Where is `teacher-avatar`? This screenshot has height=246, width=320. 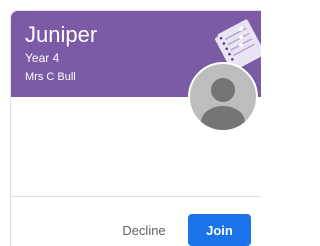 teacher-avatar is located at coordinates (223, 97).